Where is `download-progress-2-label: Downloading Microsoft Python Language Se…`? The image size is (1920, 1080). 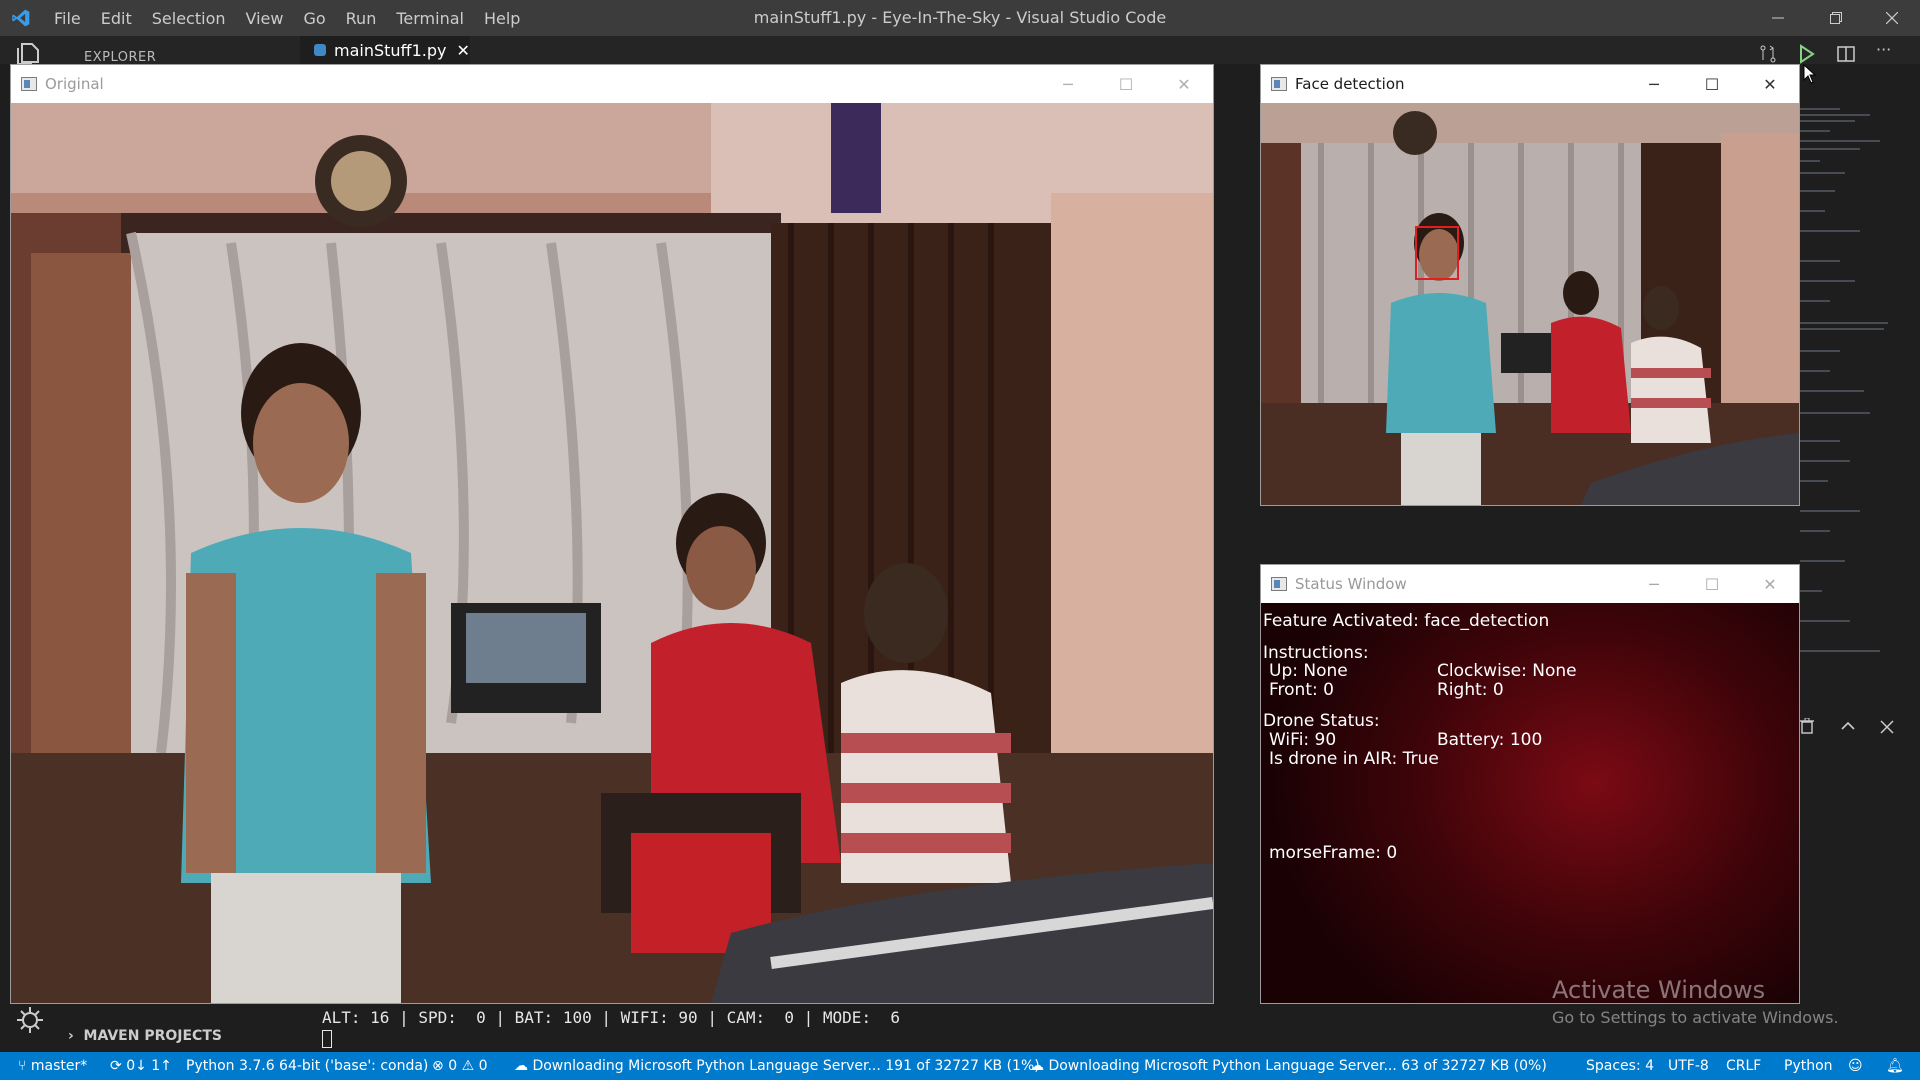 download-progress-2-label: Downloading Microsoft Python Language Se… is located at coordinates (1297, 1066).